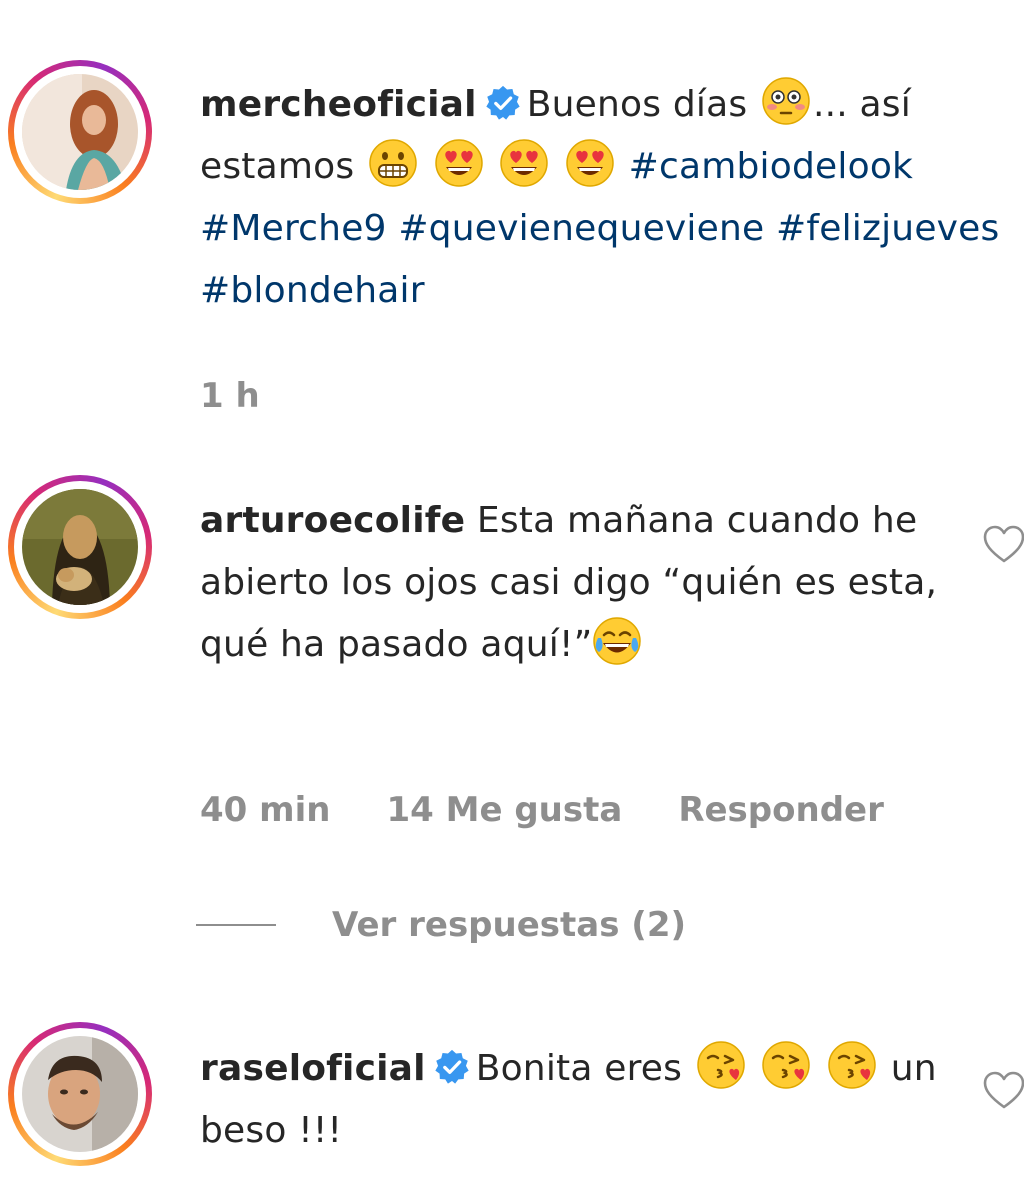 The image size is (1024, 1198). Describe the element at coordinates (605, 1100) in the screenshot. I see `comment-text: raseloficial Bonita eres un beso !!!` at that location.